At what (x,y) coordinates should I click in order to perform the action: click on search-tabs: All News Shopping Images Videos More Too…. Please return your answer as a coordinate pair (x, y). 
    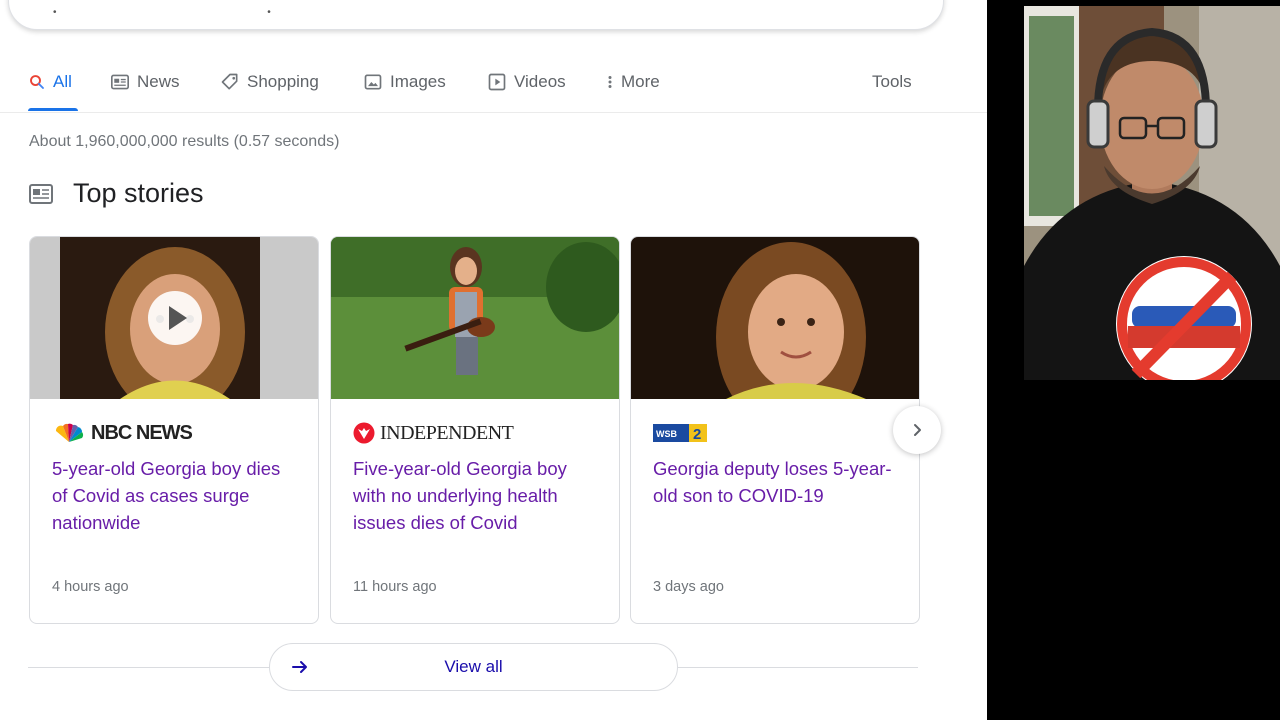
    Looking at the image, I should click on (493, 86).